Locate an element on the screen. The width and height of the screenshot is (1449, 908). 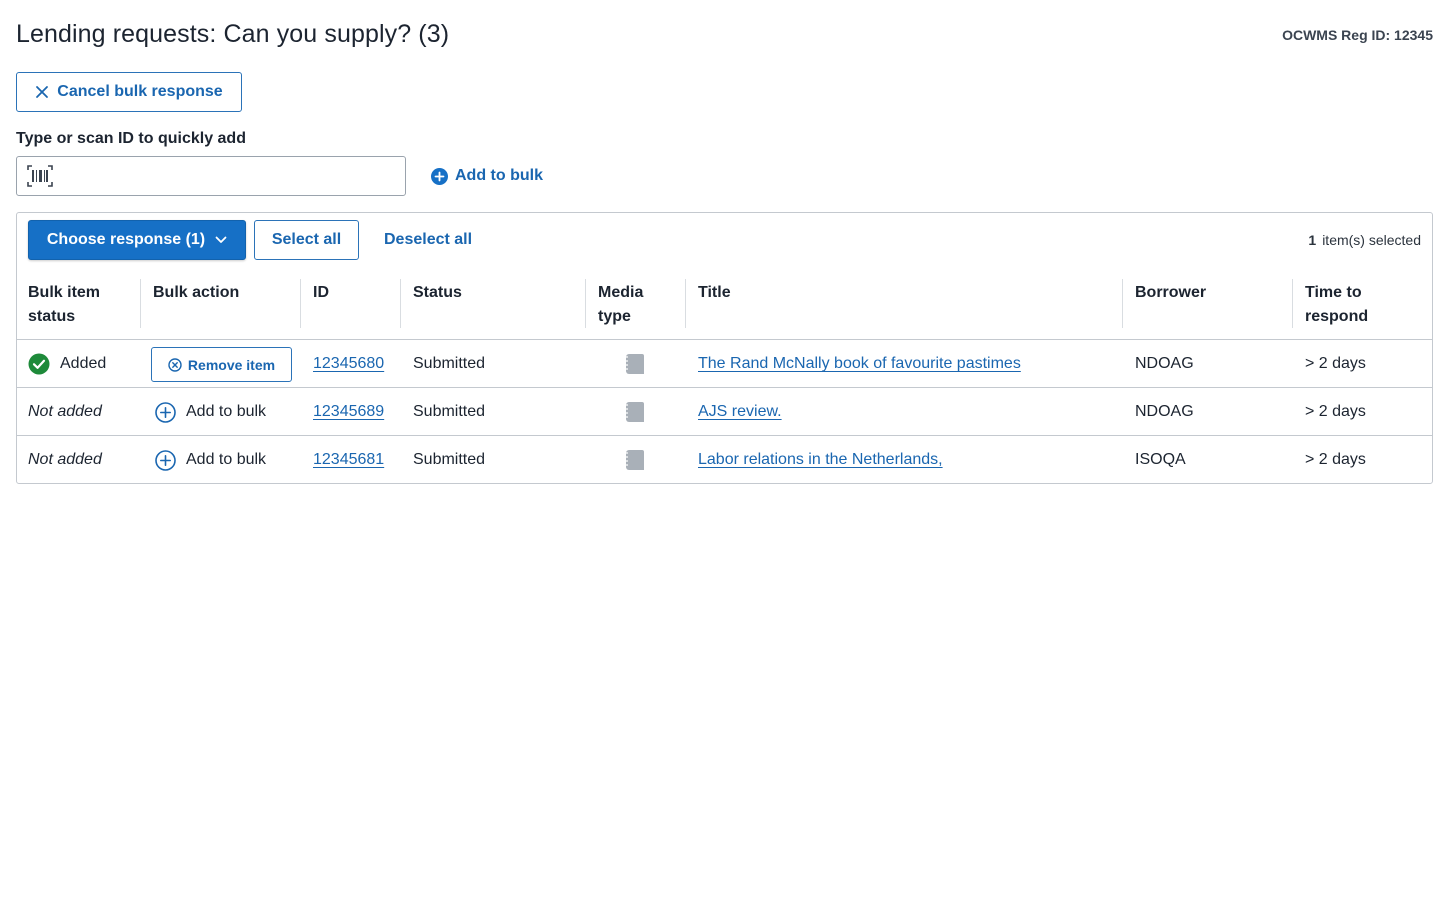
selected-count-number: 1 is located at coordinates (1312, 240).